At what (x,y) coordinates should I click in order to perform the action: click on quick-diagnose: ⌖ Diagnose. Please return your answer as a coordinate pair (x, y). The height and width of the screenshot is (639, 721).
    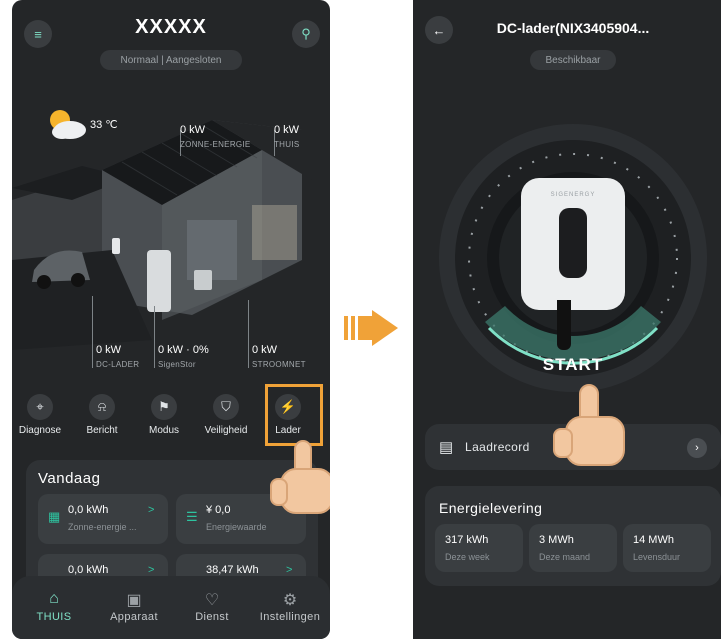
    Looking at the image, I should click on (40, 415).